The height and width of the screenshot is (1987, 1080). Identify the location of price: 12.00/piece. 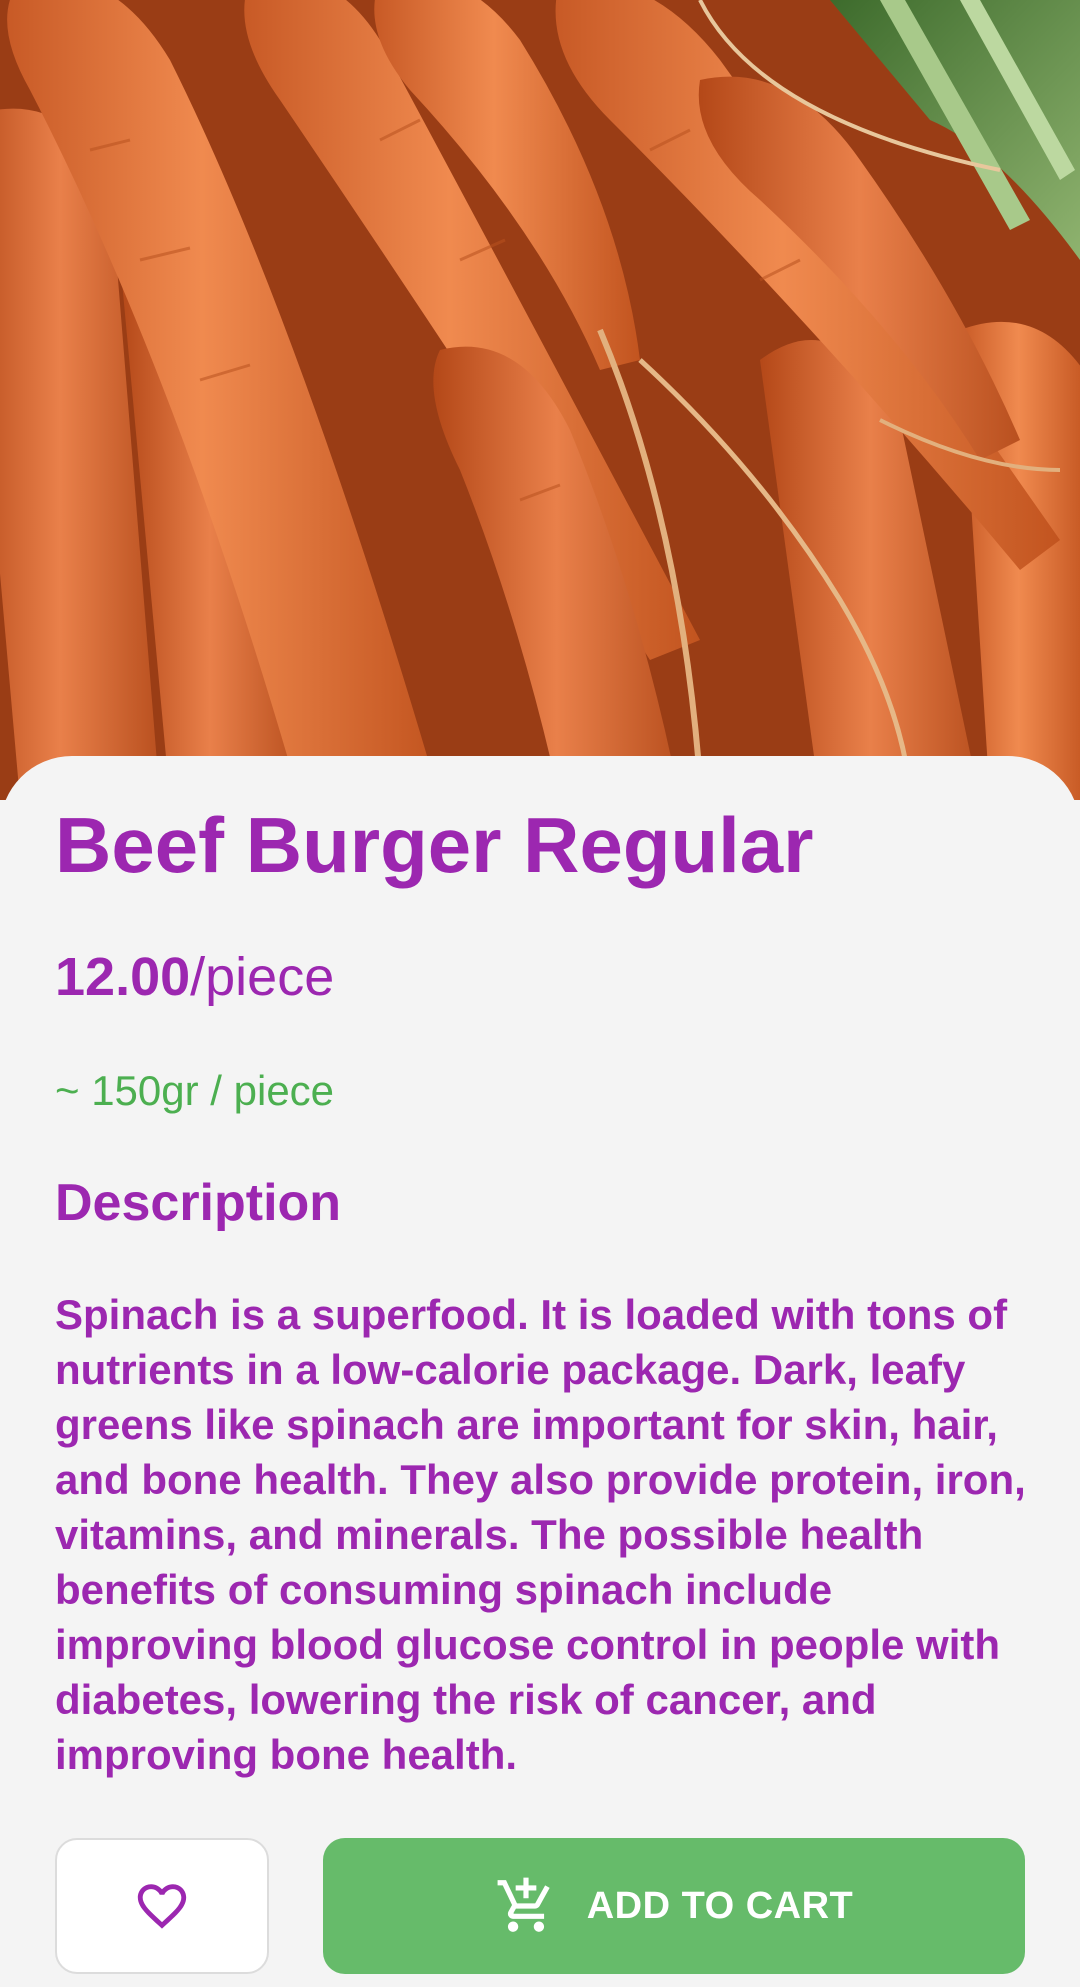
(194, 977).